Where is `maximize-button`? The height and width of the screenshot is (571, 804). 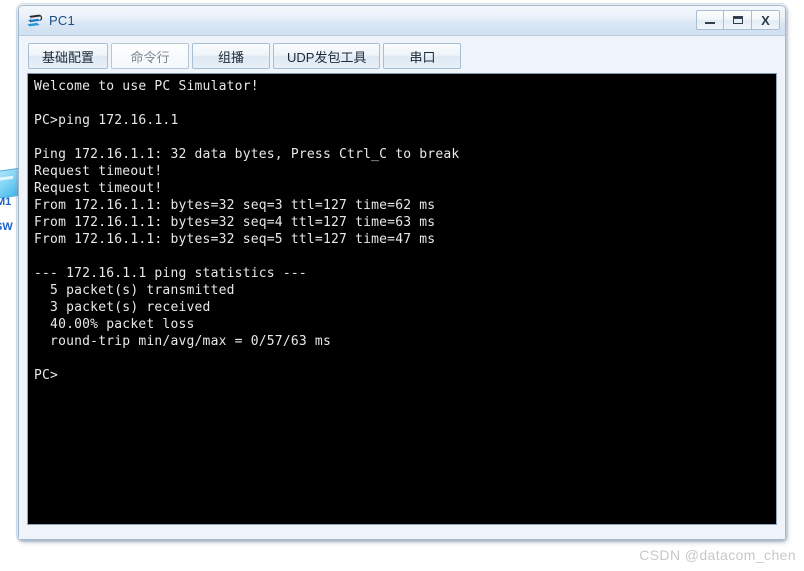
maximize-button is located at coordinates (738, 20).